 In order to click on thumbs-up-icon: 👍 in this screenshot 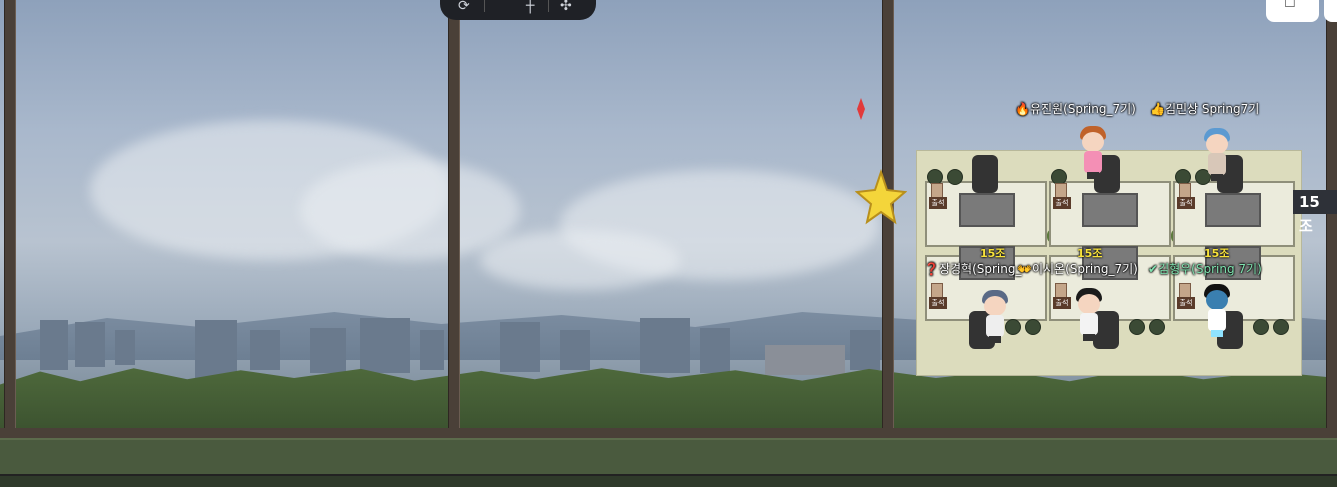, I will do `click(1157, 109)`.